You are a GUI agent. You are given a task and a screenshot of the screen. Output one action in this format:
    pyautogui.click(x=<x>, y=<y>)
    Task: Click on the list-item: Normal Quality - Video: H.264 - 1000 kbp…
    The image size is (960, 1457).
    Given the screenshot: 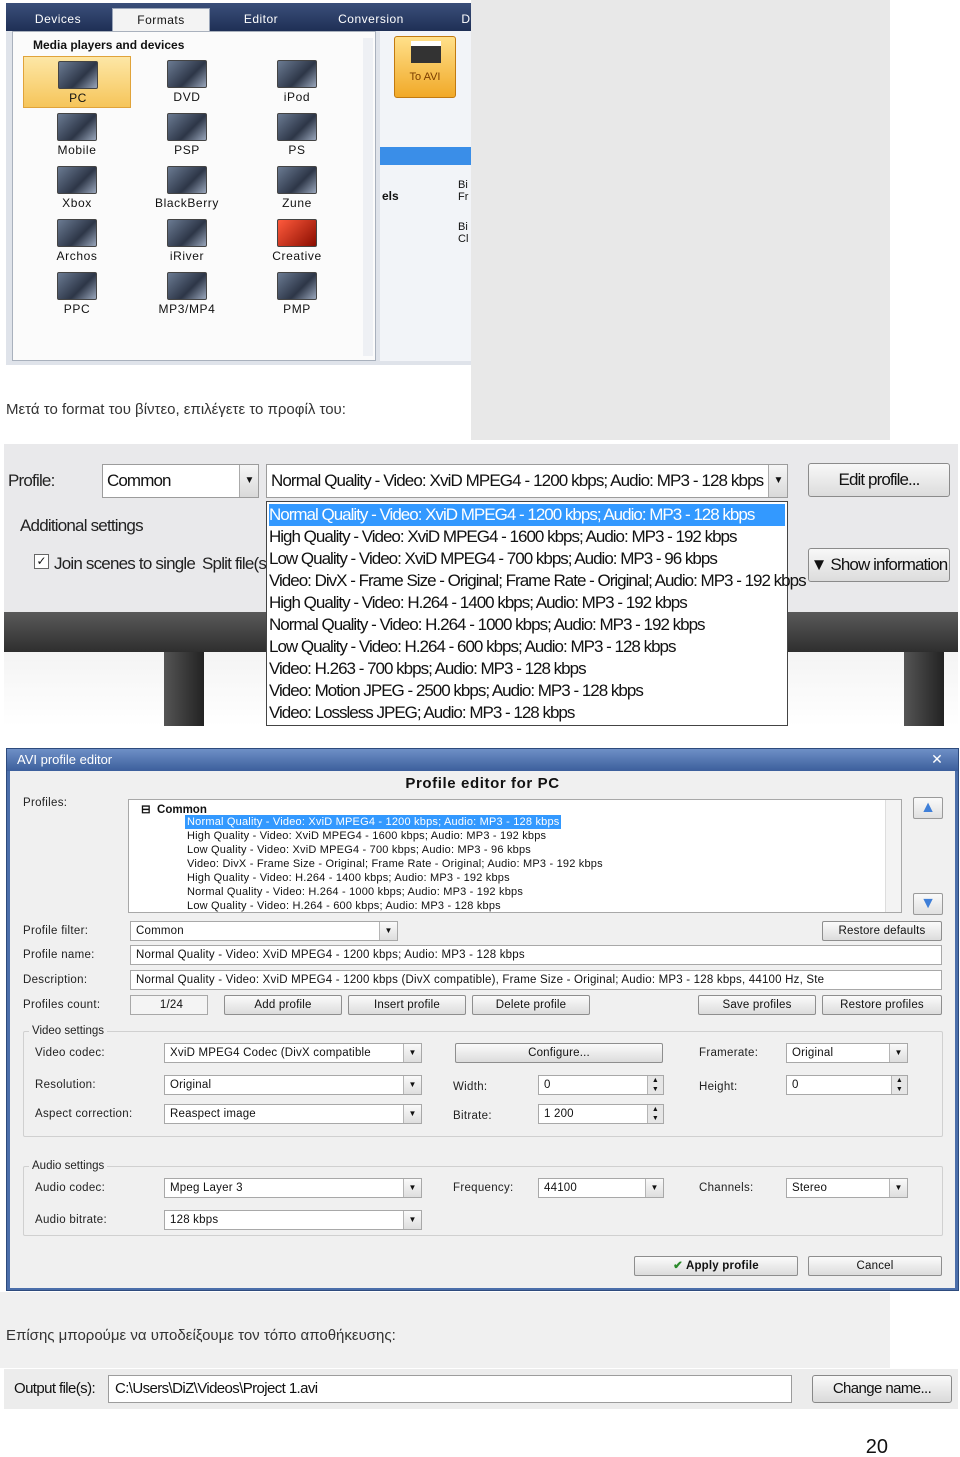 What is the action you would take?
    pyautogui.click(x=355, y=892)
    